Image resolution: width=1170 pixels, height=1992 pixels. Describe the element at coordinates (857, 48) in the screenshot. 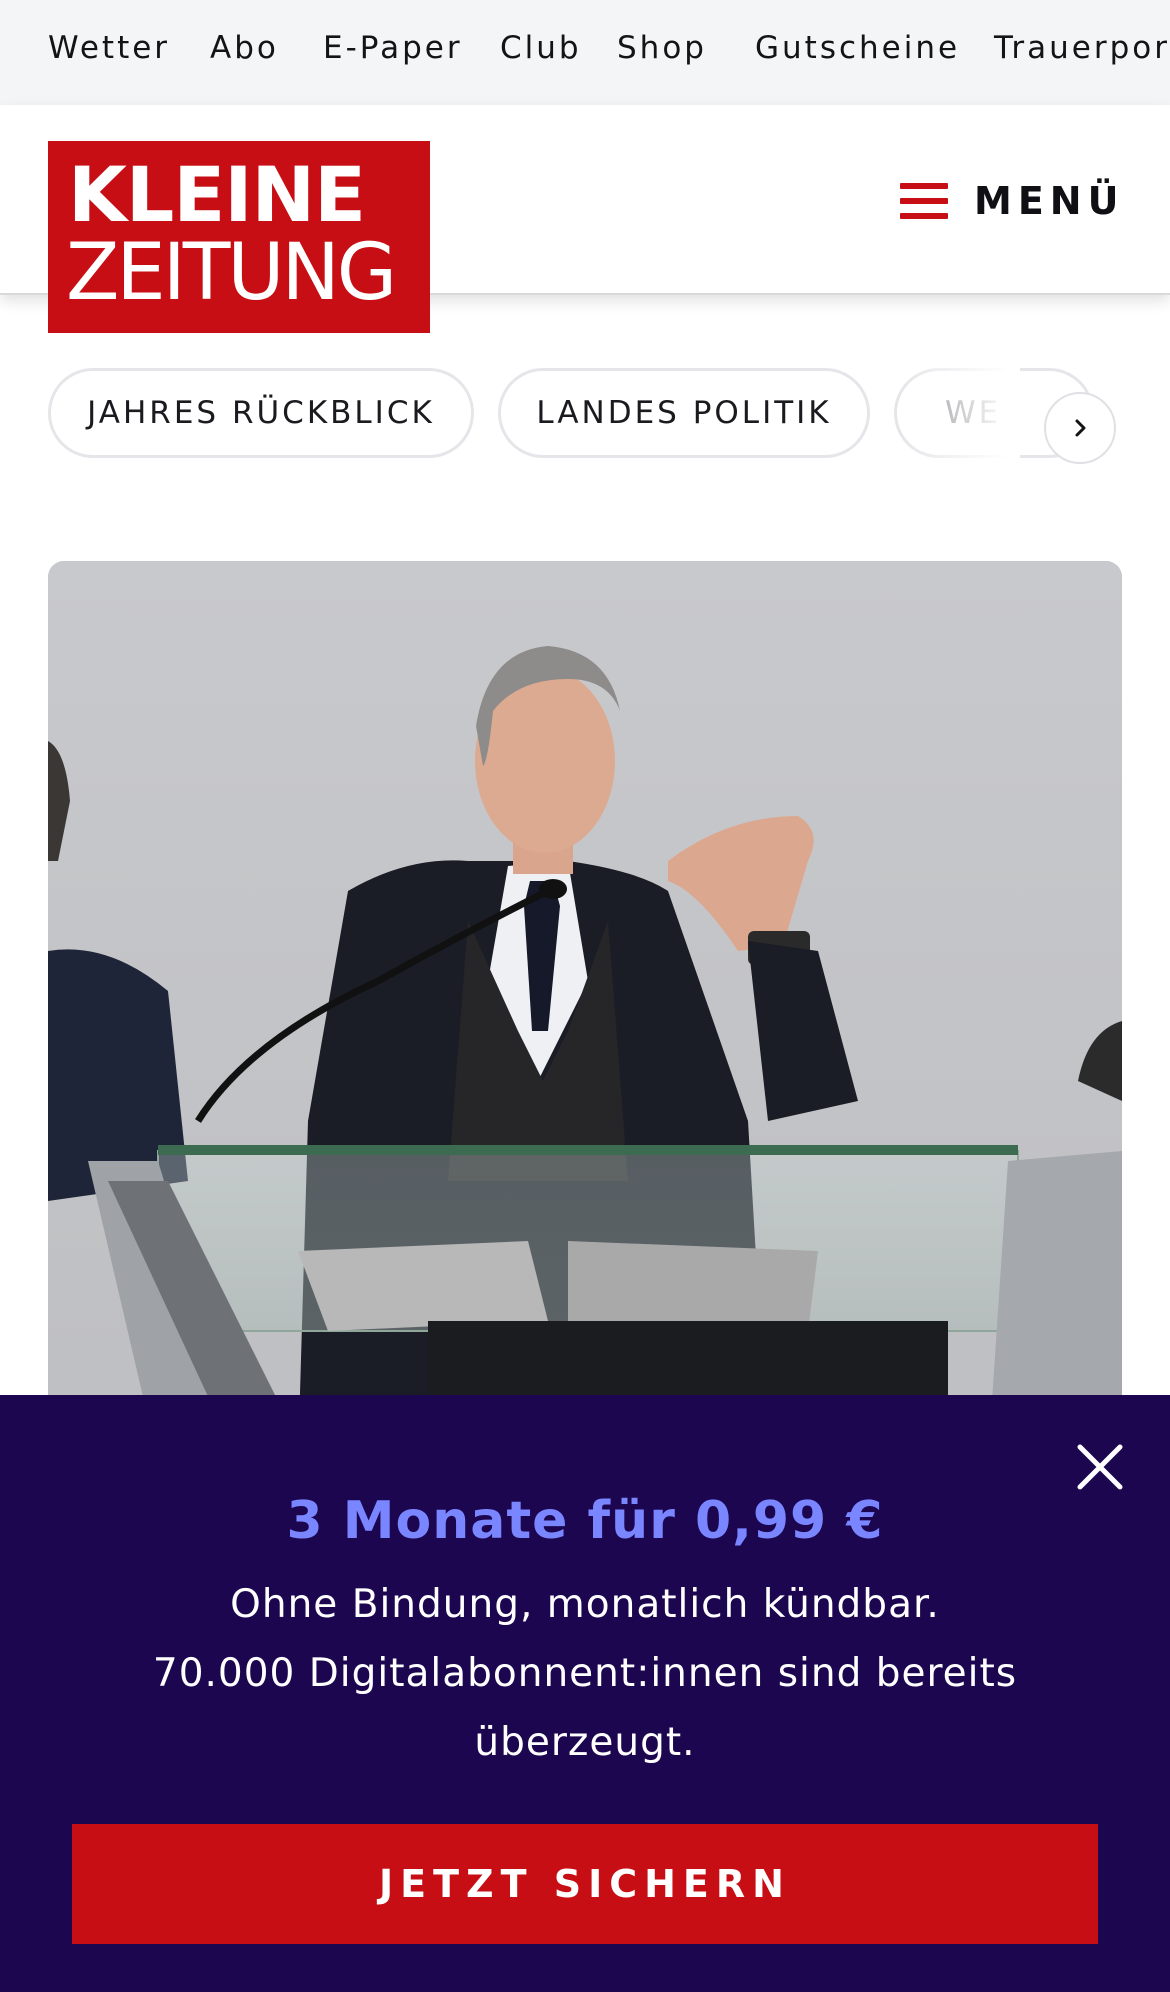

I see `topnav-link-gutscheine: Gutscheine` at that location.